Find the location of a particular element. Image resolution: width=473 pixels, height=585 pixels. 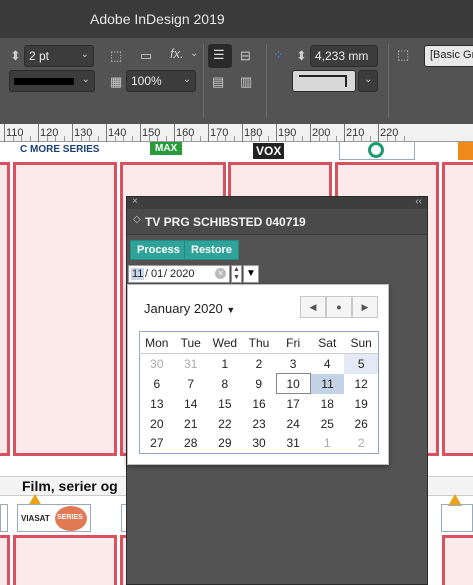

horizontal-ruler: 110 120 130 140 150 160 170 180 190 200 210 220 is located at coordinates (236, 133).